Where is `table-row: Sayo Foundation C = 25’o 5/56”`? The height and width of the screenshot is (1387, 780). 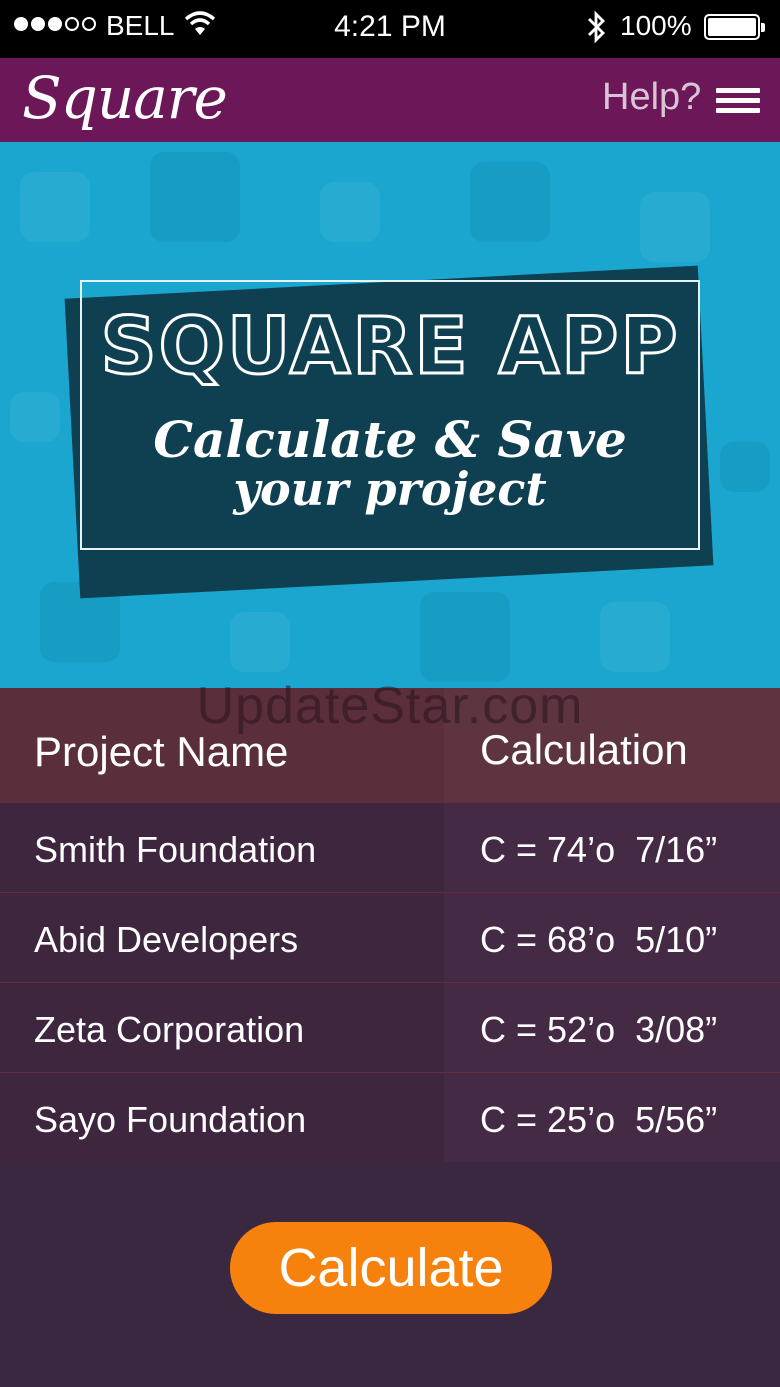
table-row: Sayo Foundation C = 25’o 5/56” is located at coordinates (390, 1117).